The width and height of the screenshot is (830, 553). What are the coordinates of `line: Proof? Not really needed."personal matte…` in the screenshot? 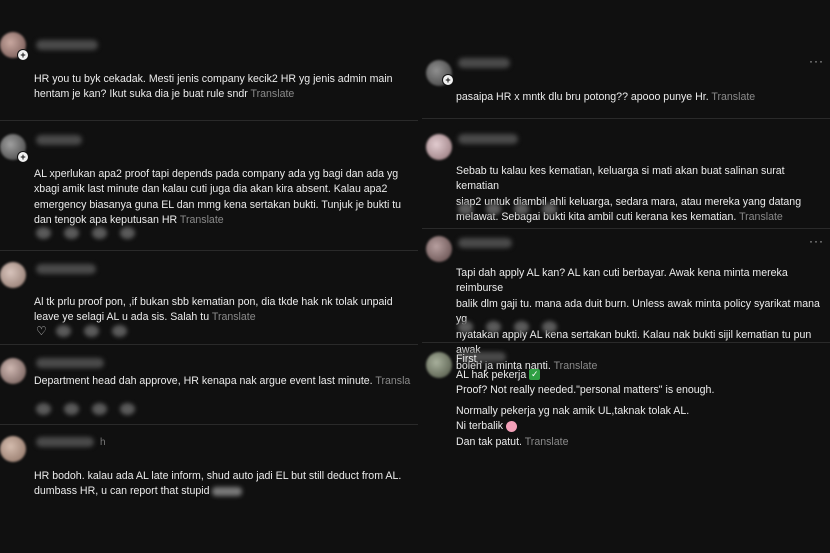 It's located at (585, 390).